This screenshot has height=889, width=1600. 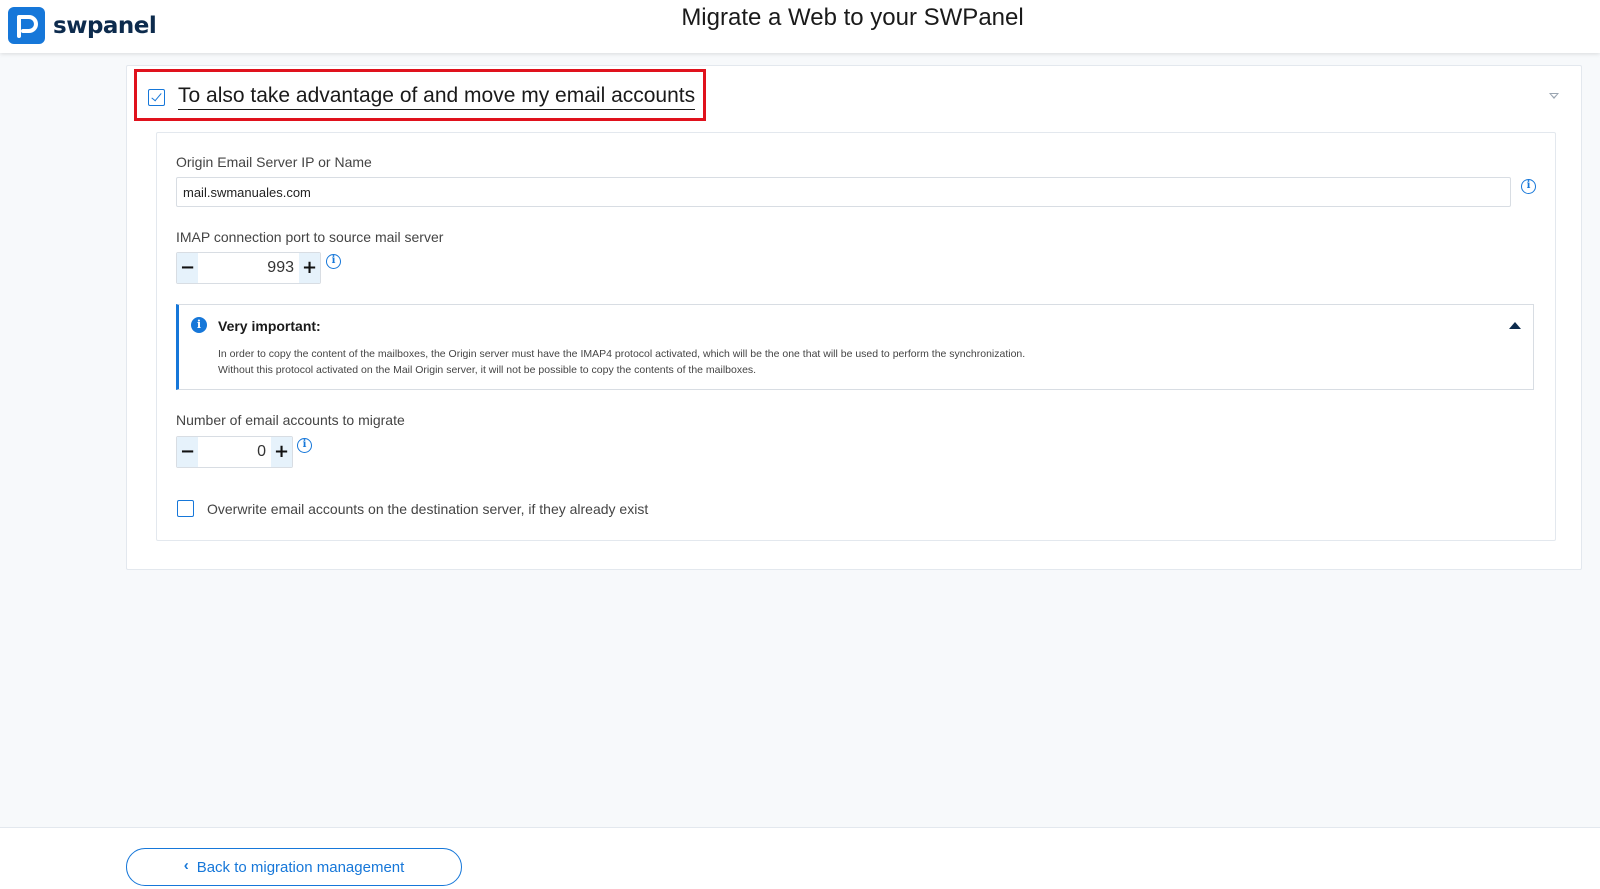 What do you see at coordinates (187, 452) in the screenshot?
I see `accounts-count-decrement-button: −` at bounding box center [187, 452].